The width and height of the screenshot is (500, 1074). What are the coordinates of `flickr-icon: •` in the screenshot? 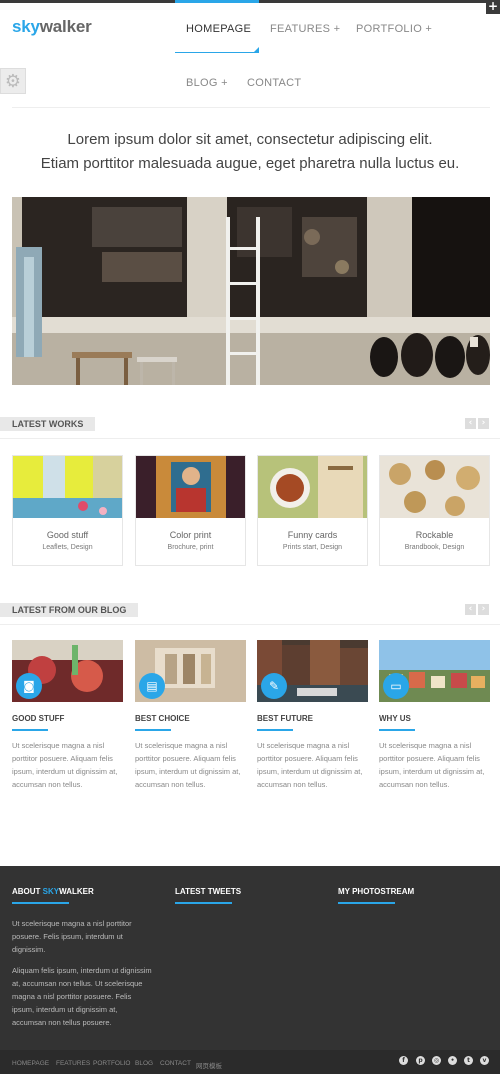 It's located at (452, 1060).